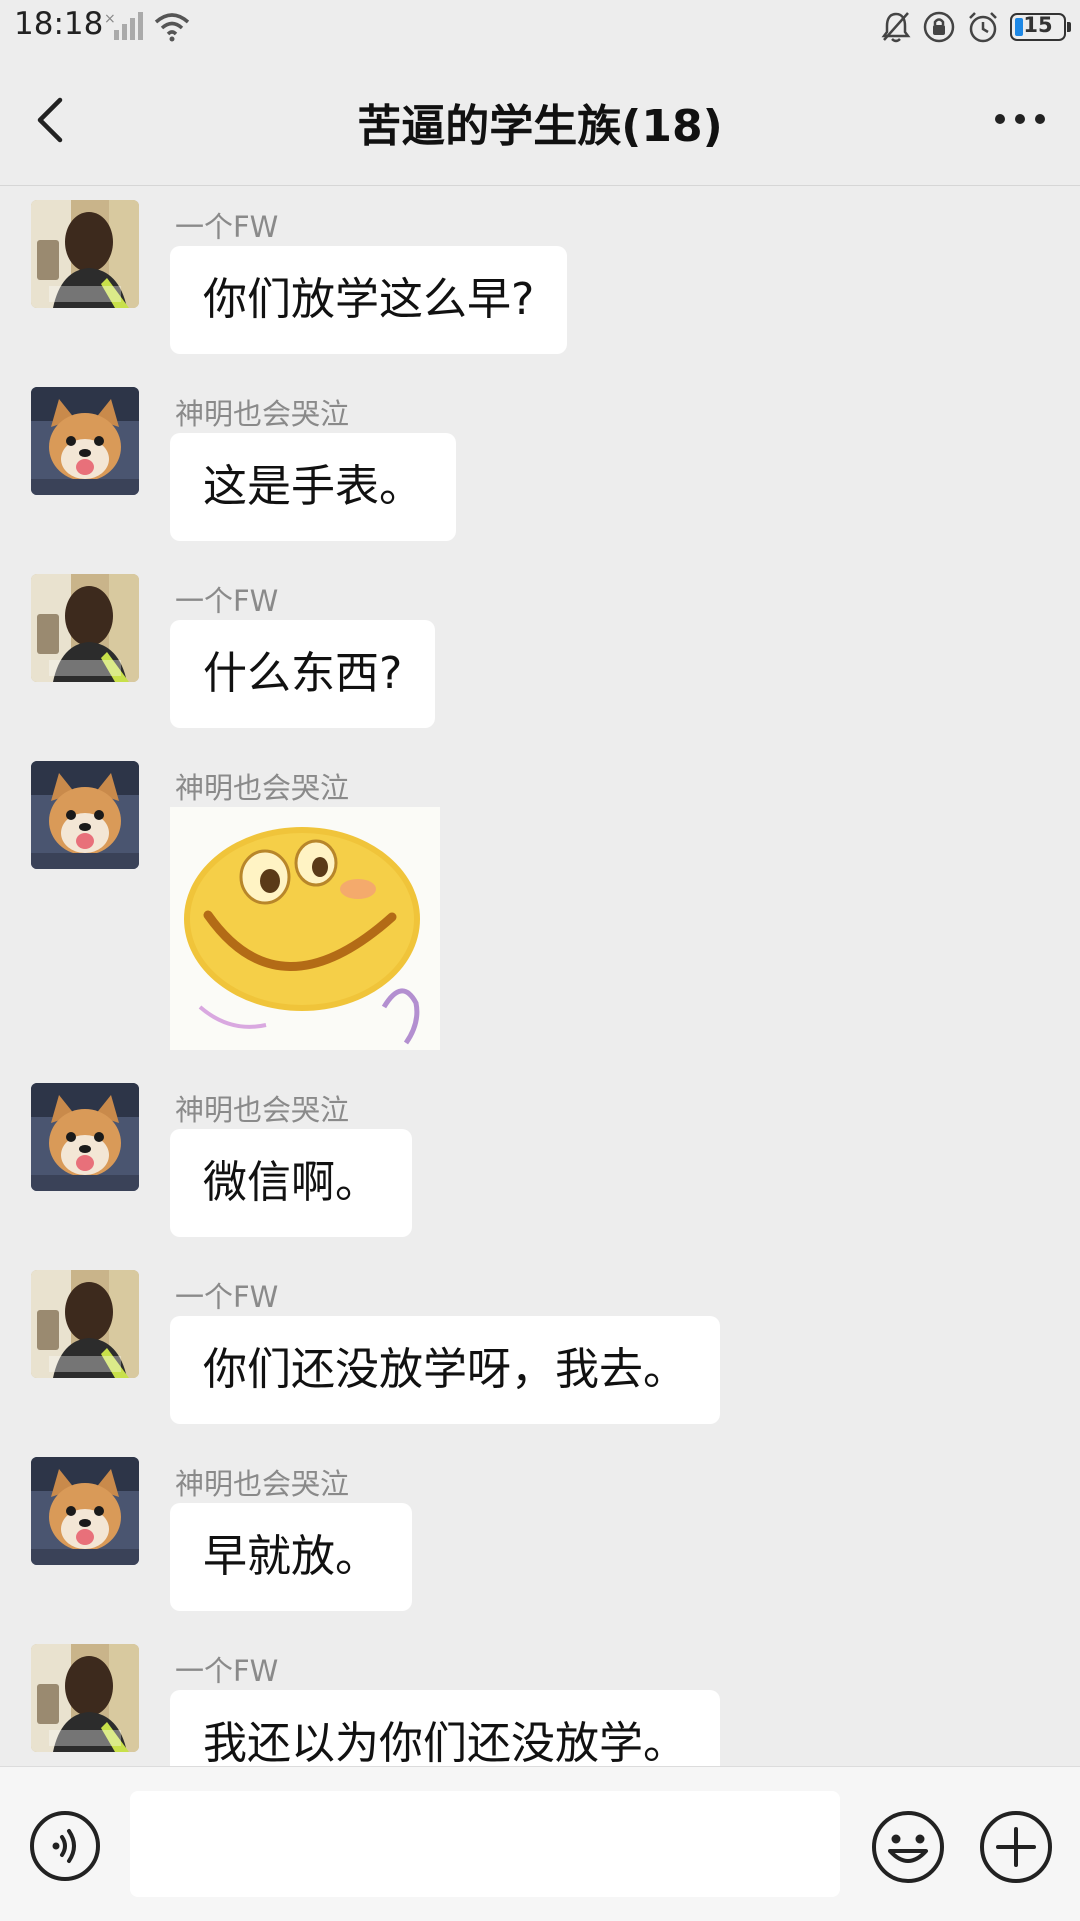 This screenshot has height=1921, width=1080. I want to click on smiley-face-sticker, so click(305, 928).